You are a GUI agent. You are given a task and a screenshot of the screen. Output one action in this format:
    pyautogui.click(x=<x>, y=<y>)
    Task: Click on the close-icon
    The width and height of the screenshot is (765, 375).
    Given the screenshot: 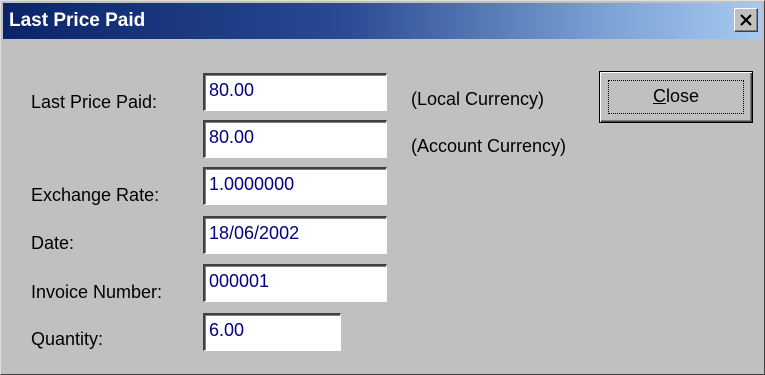 What is the action you would take?
    pyautogui.click(x=746, y=20)
    